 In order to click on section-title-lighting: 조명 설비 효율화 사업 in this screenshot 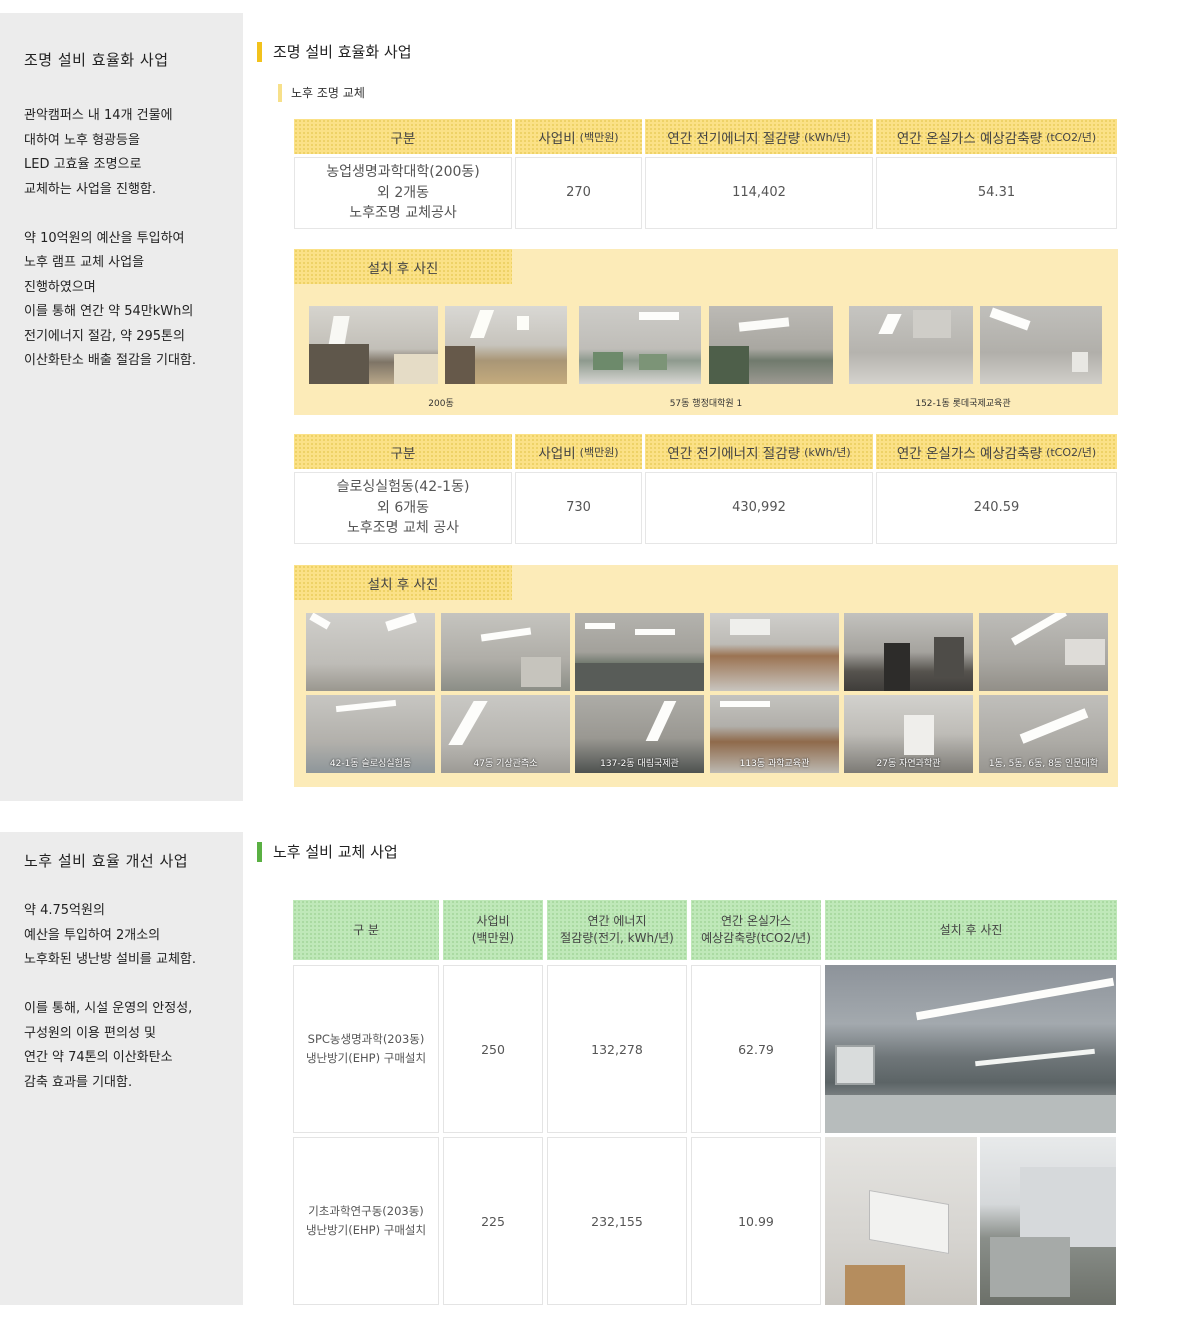, I will do `click(334, 52)`.